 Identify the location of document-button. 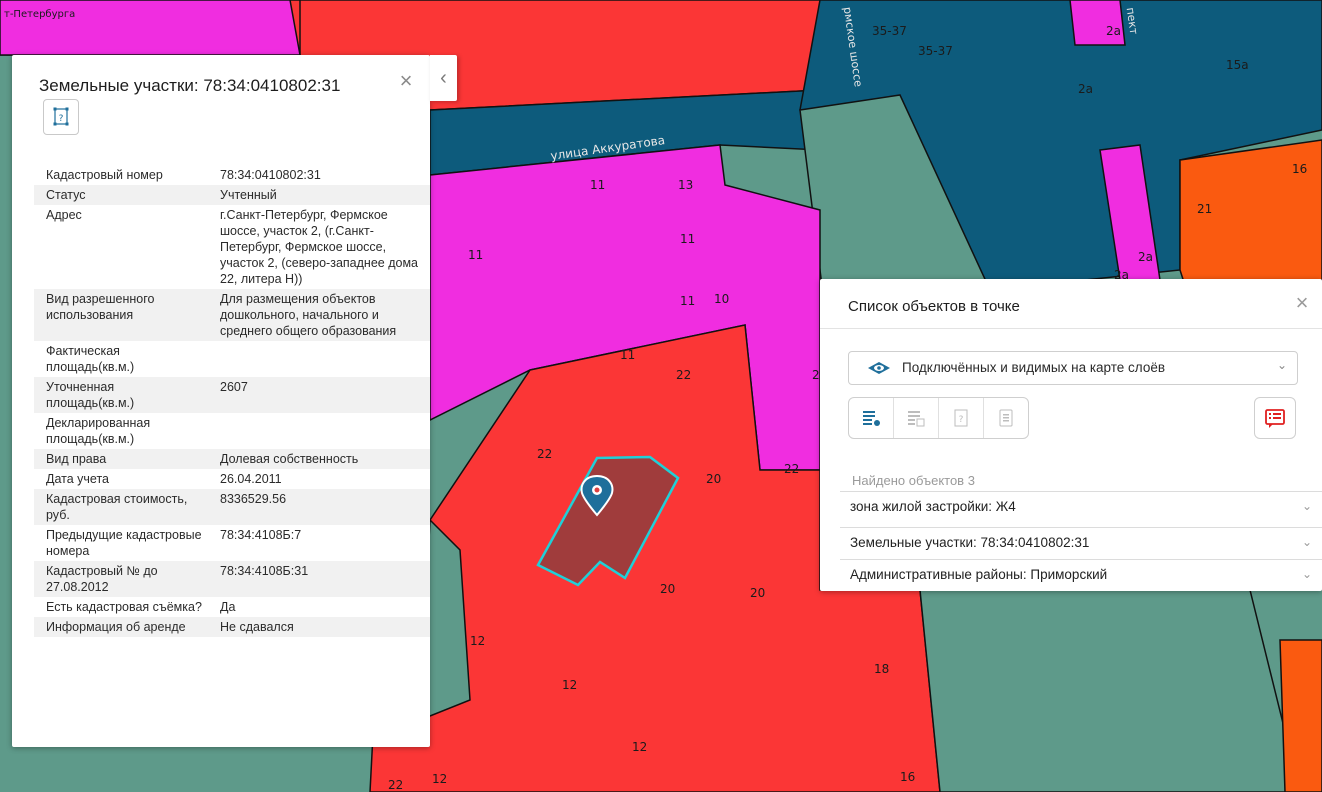
(1006, 418).